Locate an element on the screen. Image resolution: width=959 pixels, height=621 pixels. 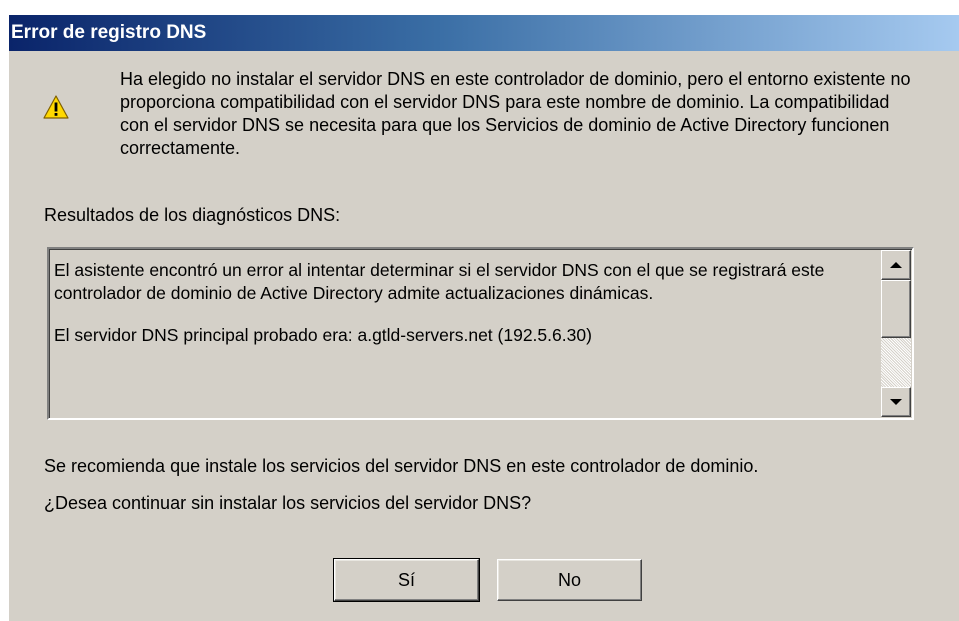
arrow-down-icon is located at coordinates (896, 402).